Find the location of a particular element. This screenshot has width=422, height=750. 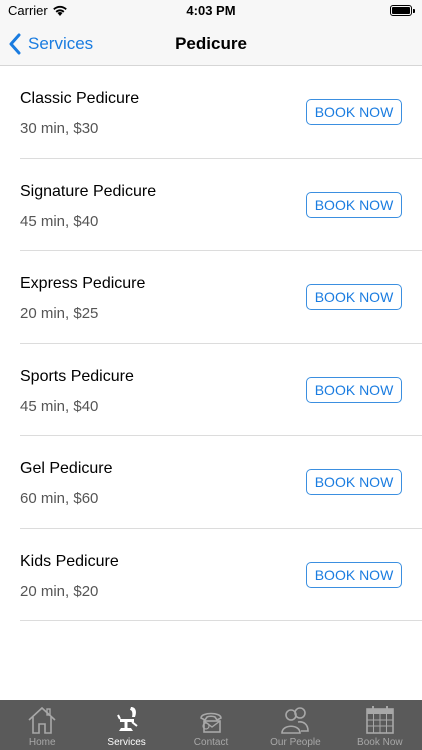

tab-our-people: Our People is located at coordinates (295, 725).